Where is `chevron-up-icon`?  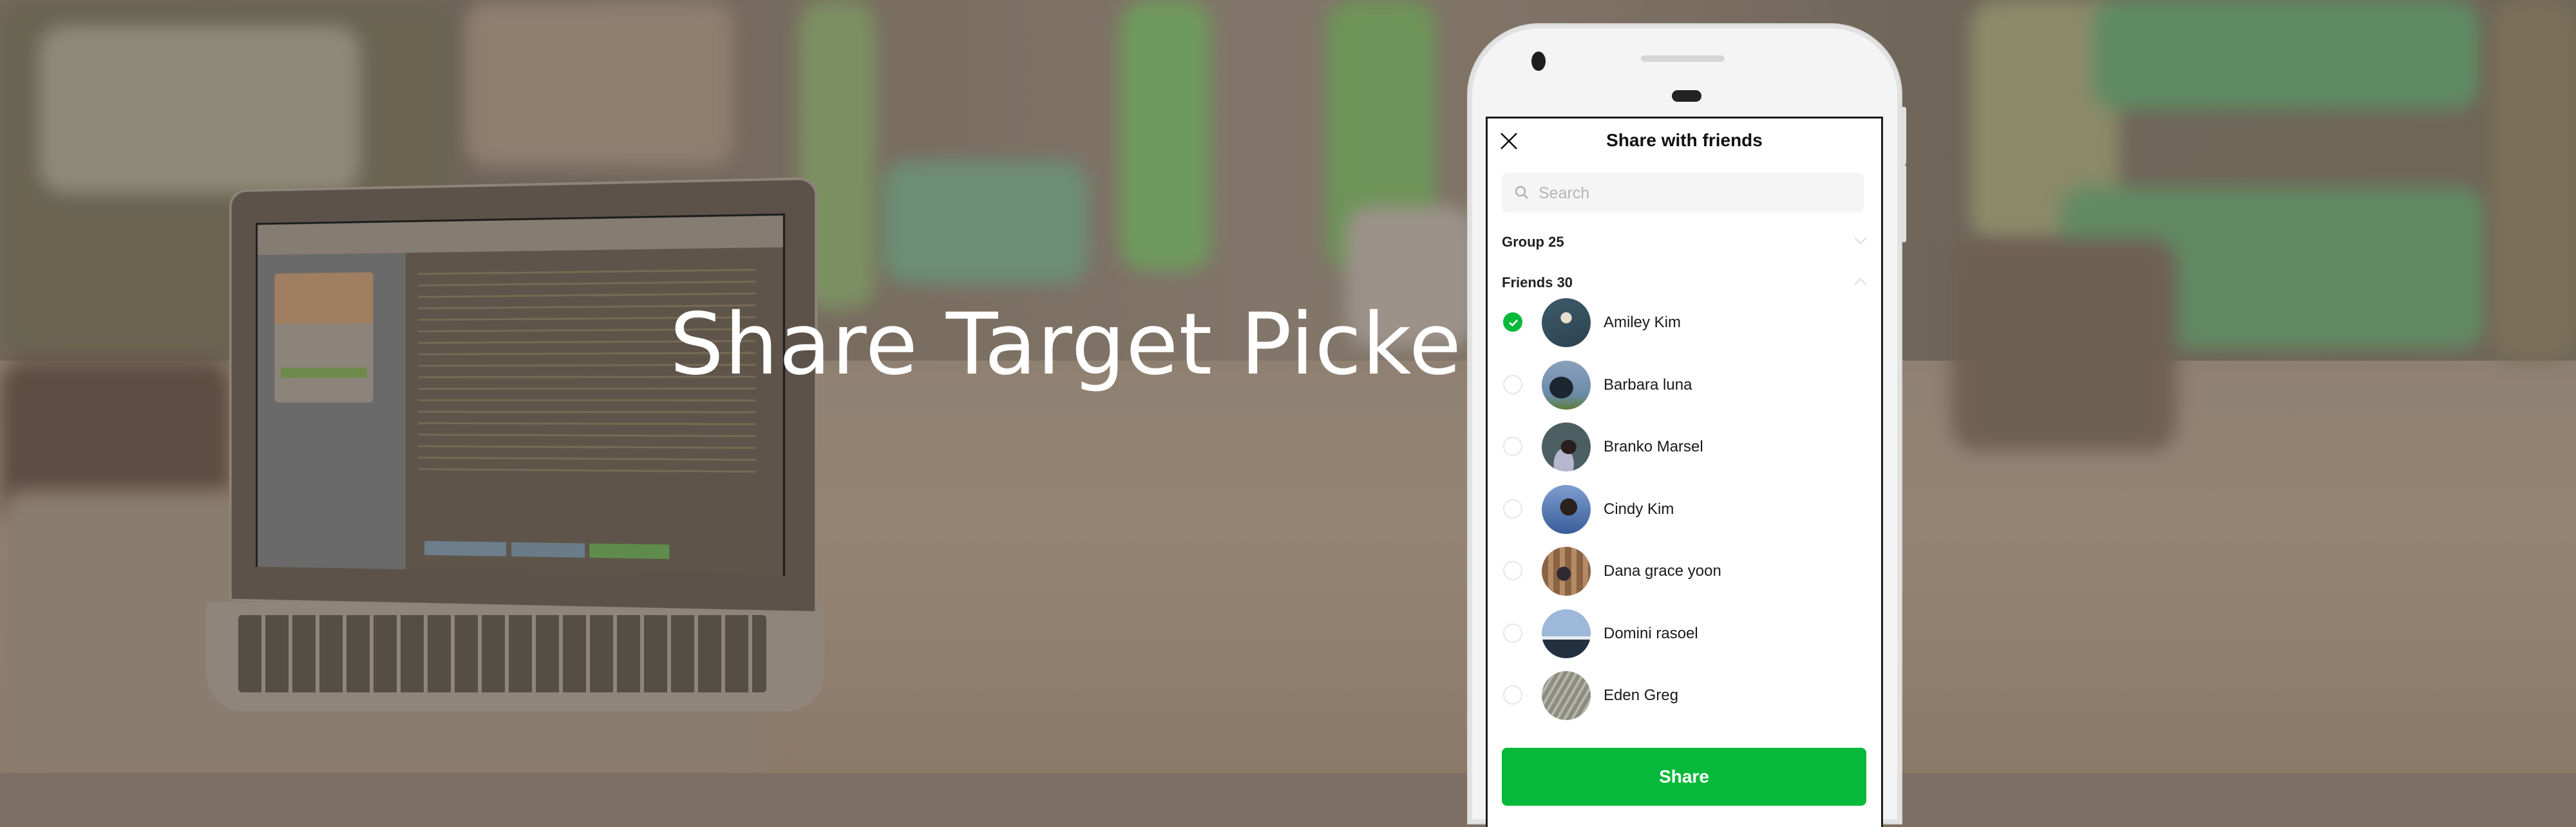 chevron-up-icon is located at coordinates (1861, 281).